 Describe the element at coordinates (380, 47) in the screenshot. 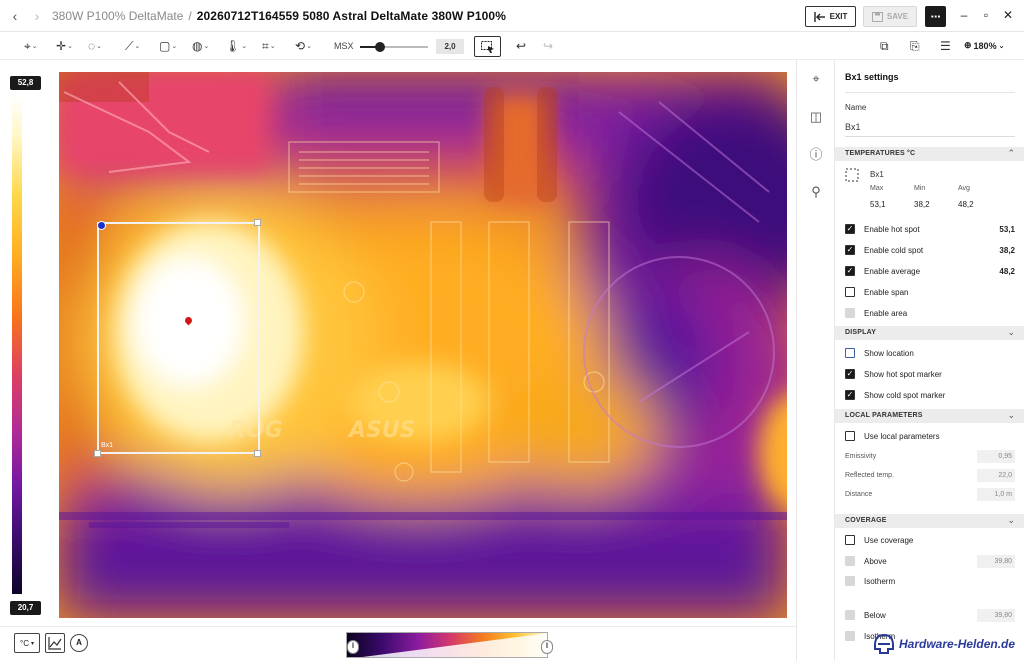

I see `msx-slider-handle` at that location.